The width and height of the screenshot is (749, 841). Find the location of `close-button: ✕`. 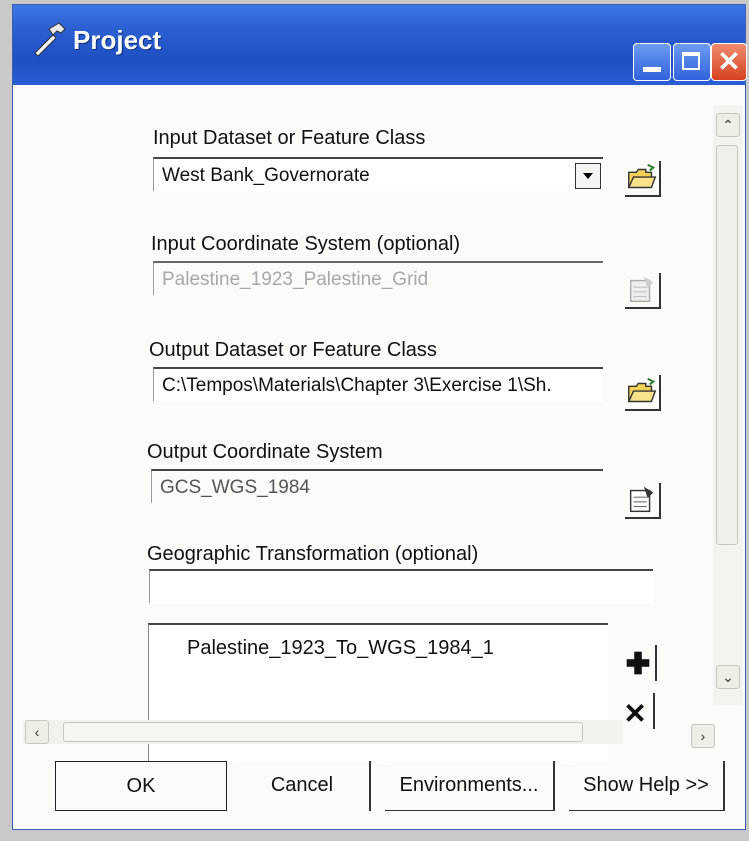

close-button: ✕ is located at coordinates (729, 62).